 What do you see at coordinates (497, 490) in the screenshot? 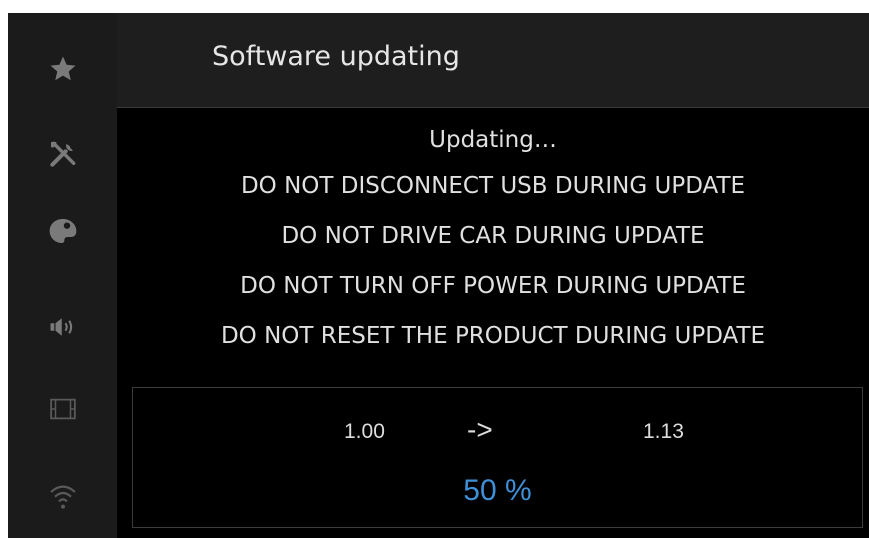
I see `progress-percent: 50 %` at bounding box center [497, 490].